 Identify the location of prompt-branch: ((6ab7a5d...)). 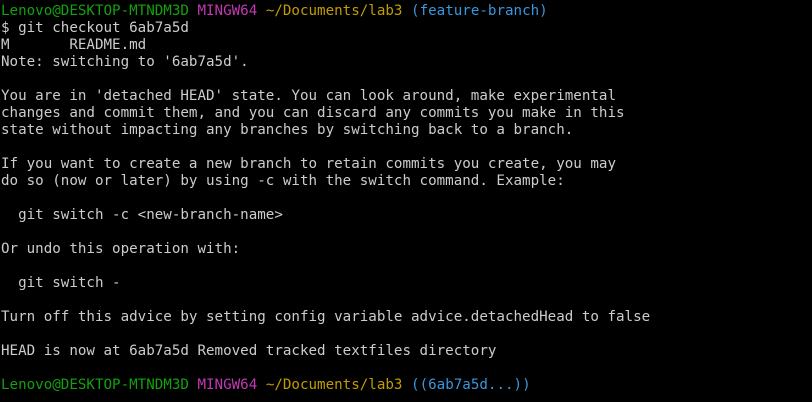
(471, 385).